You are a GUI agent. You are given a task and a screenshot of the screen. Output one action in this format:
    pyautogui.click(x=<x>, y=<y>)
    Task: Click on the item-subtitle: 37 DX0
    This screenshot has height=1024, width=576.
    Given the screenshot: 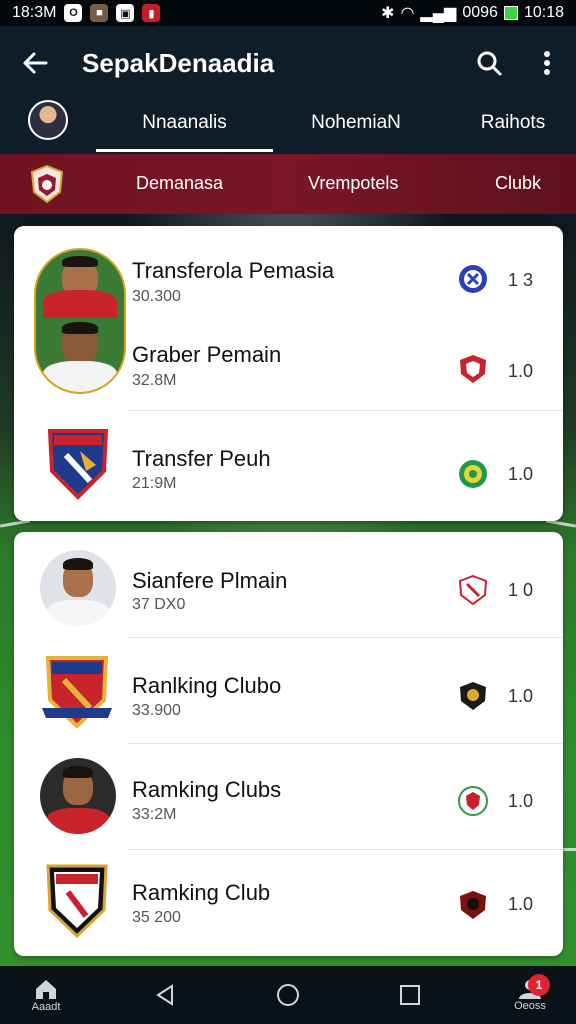 What is the action you would take?
    pyautogui.click(x=159, y=604)
    